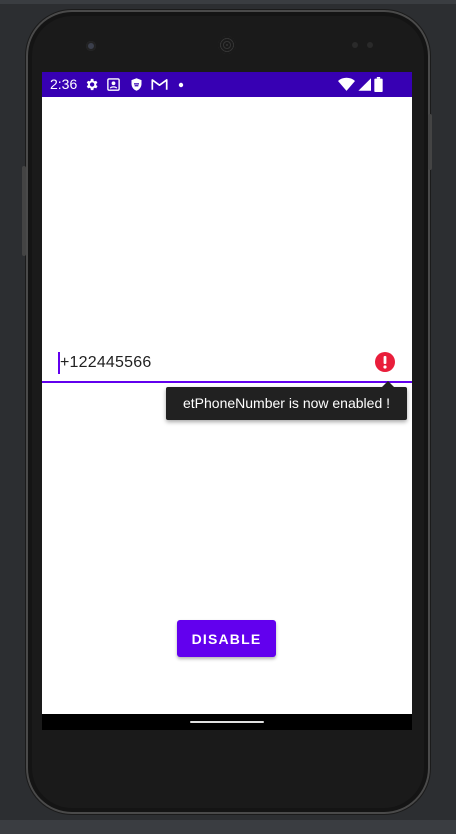 The image size is (456, 834). Describe the element at coordinates (226, 638) in the screenshot. I see `disable-button: DISABLE` at that location.